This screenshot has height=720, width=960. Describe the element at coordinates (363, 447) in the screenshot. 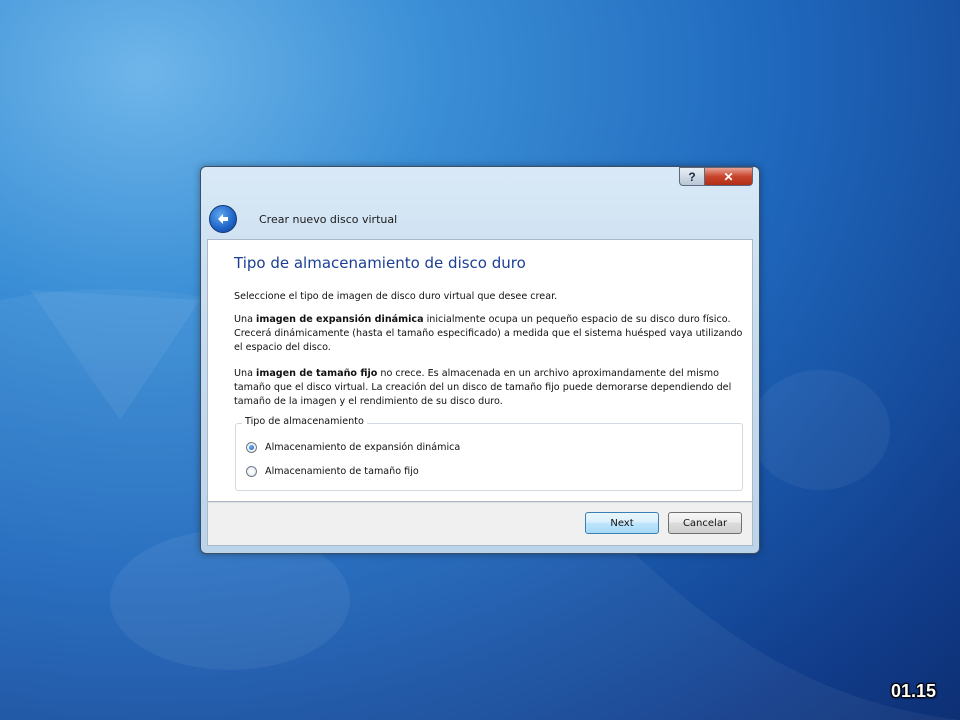

I see `radio-dynamic-label: Almacenamiento de expansión dinámica` at that location.